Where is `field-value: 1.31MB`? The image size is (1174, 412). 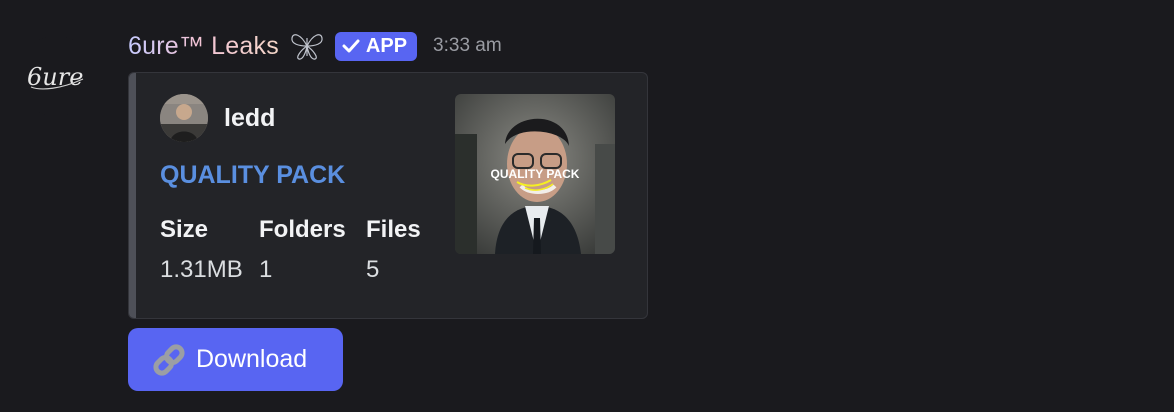 field-value: 1.31MB is located at coordinates (201, 269).